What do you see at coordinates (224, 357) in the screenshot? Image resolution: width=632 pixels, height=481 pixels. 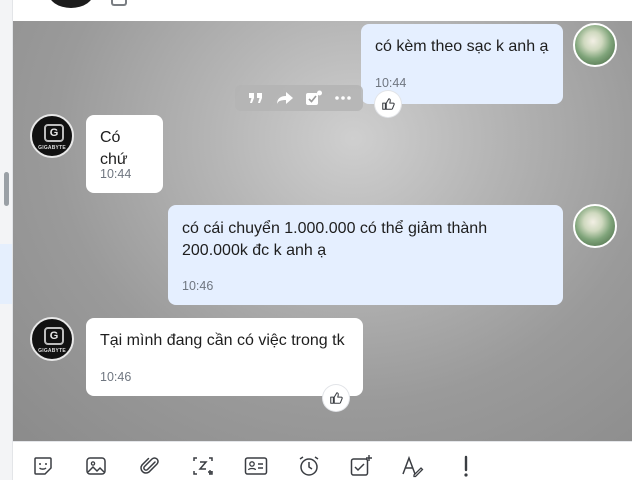 I see `message-bubble-incoming: Tại mình đang cần có việc trong tk 10:46` at bounding box center [224, 357].